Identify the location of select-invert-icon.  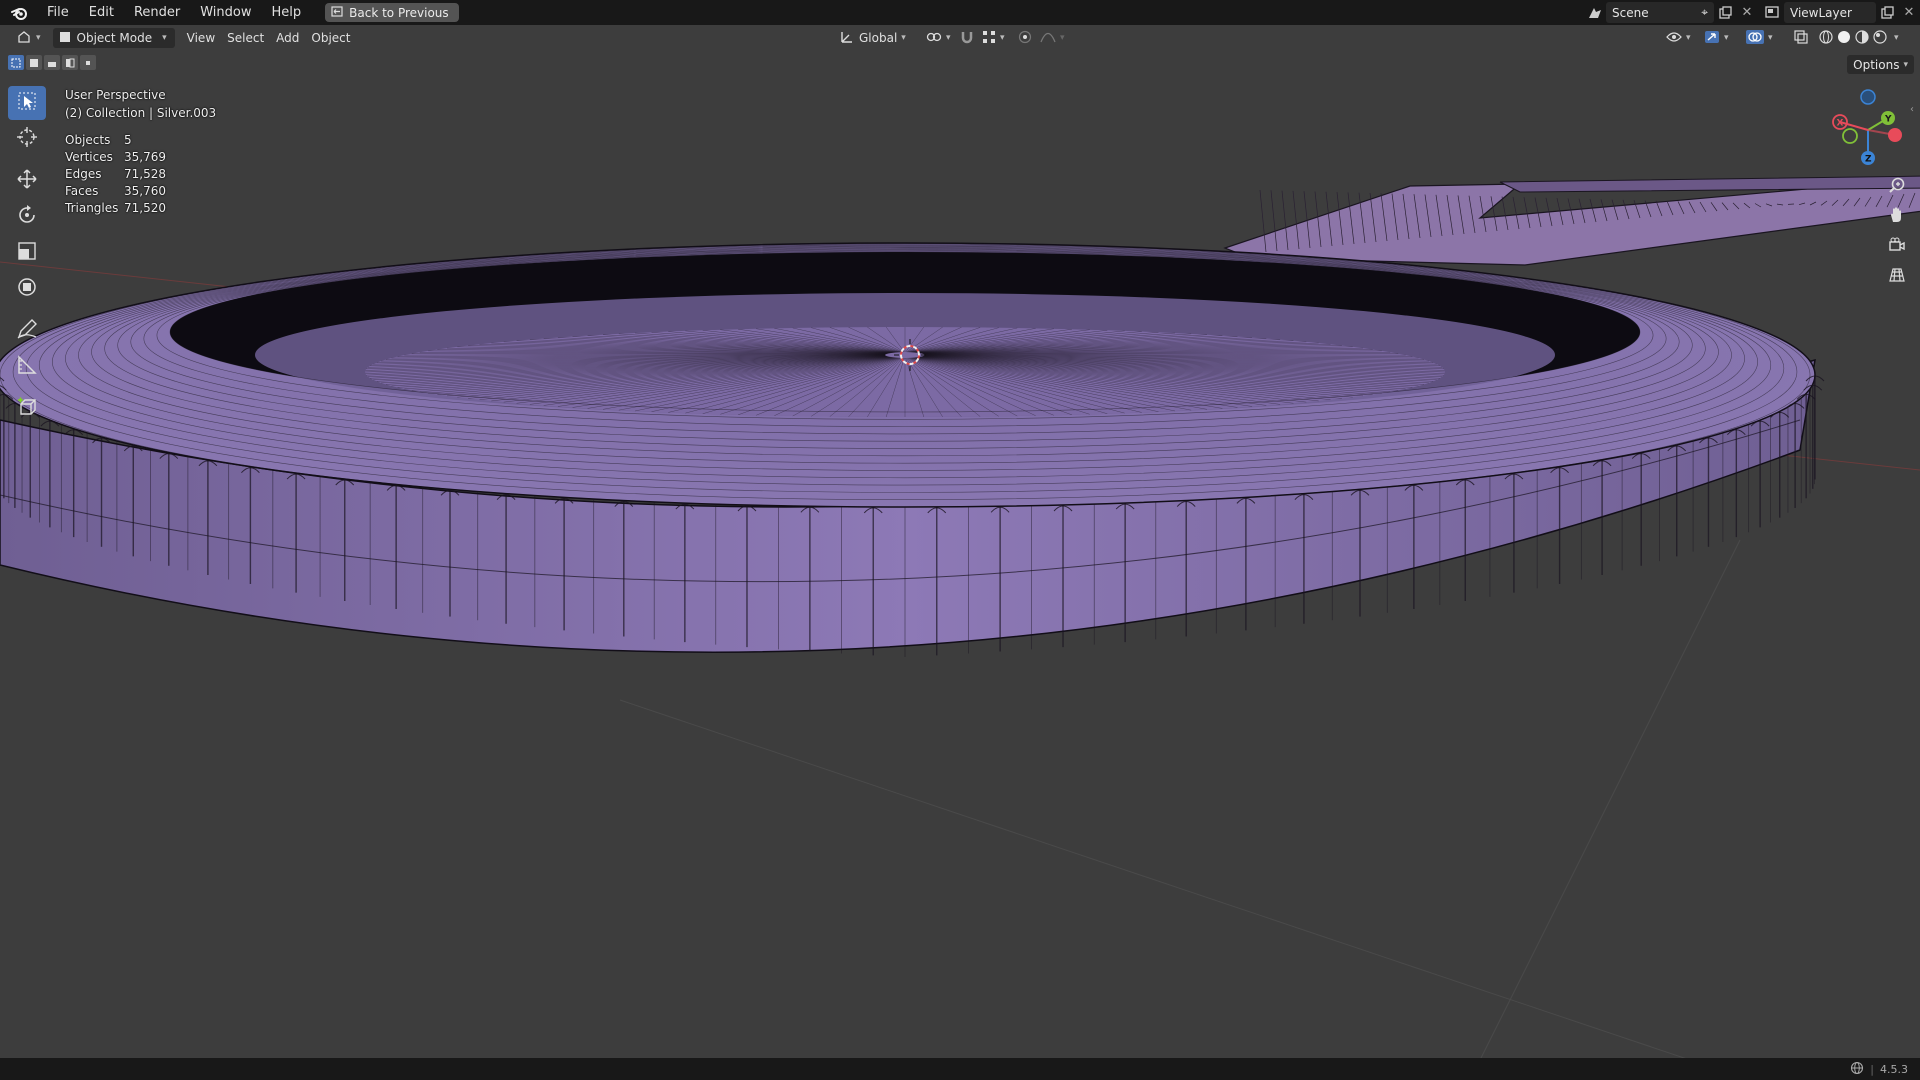
(70, 62).